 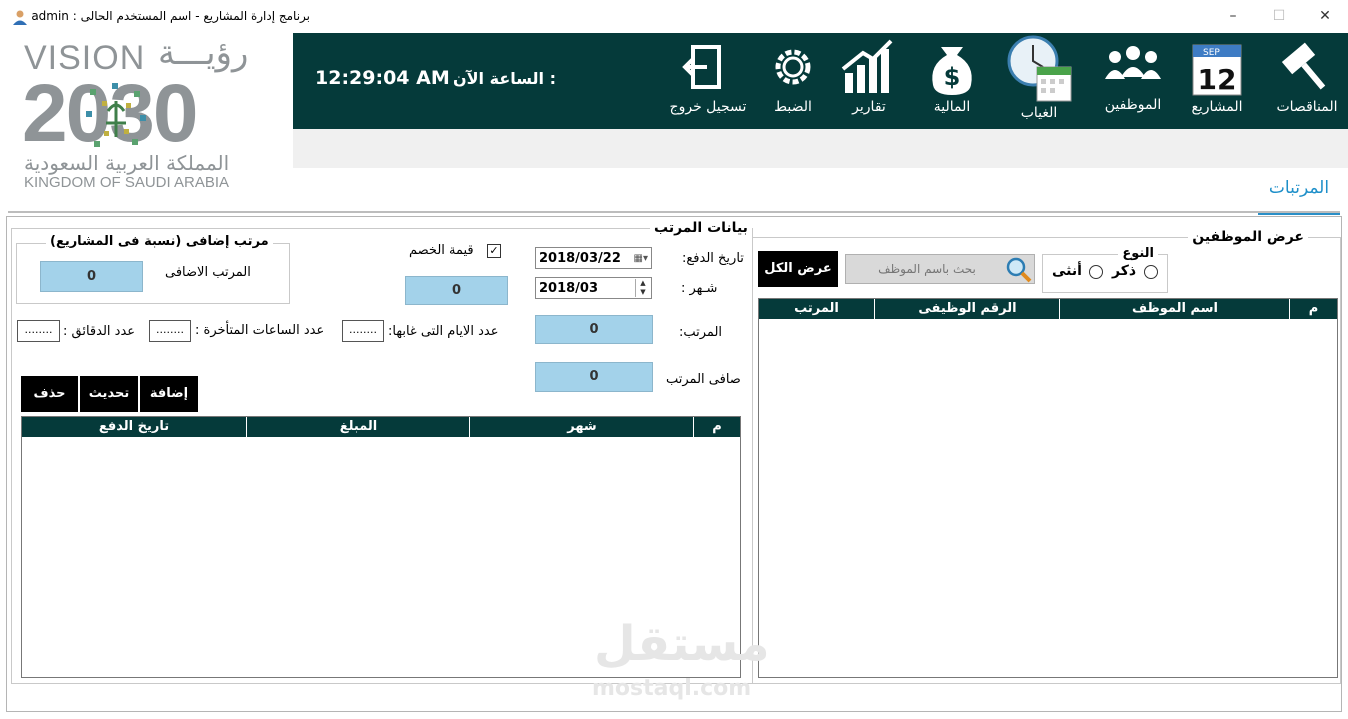 I want to click on col-month: شهر, so click(x=581, y=427).